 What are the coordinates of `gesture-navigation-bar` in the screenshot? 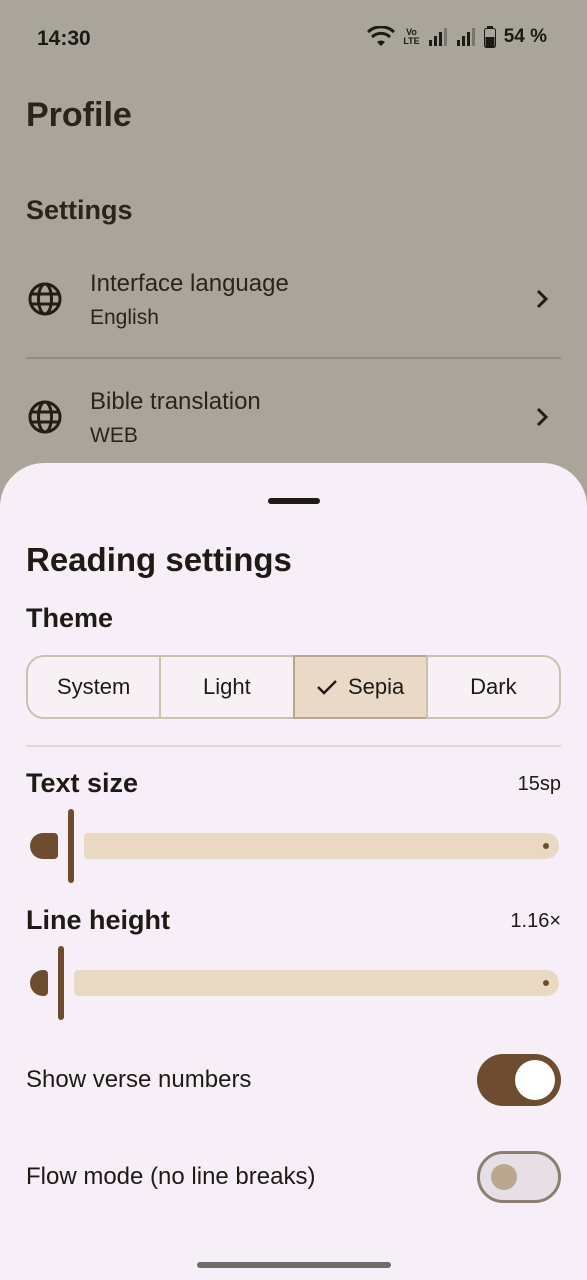 It's located at (294, 1265).